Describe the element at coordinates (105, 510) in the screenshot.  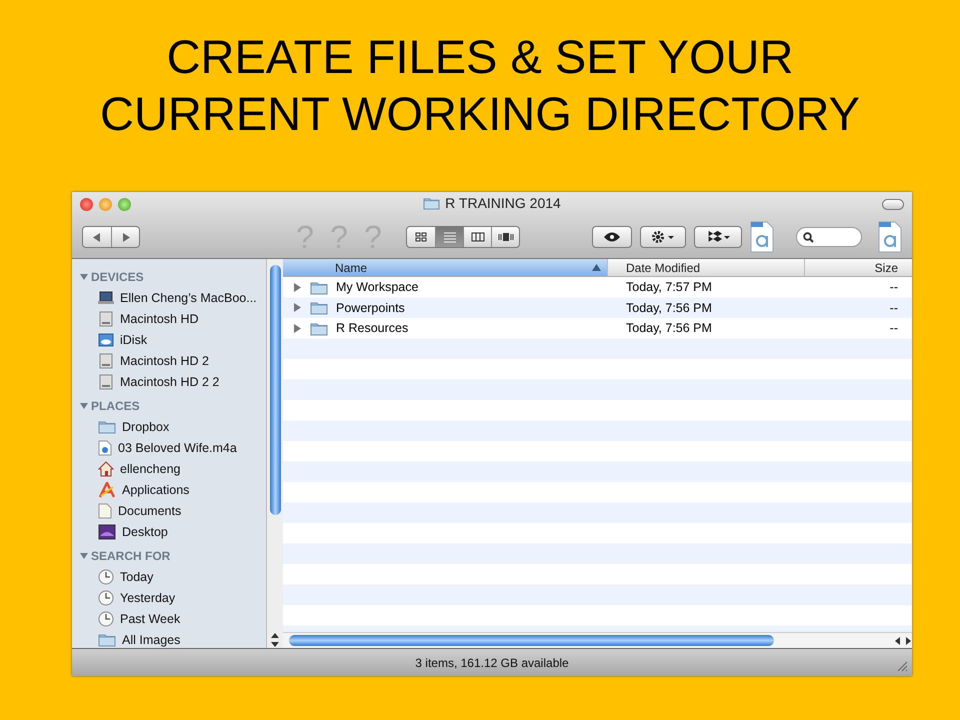
I see `document-icon` at that location.